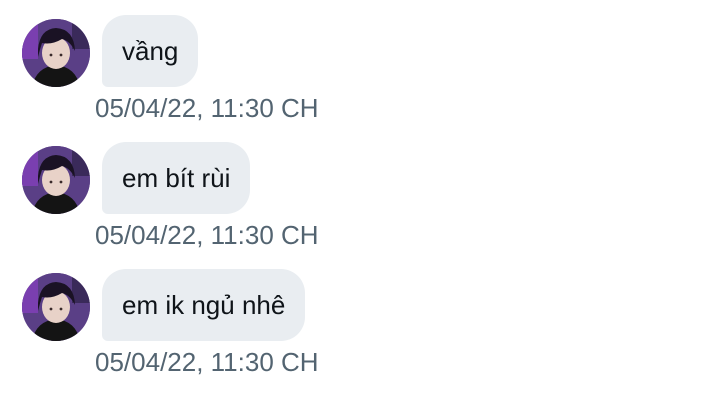  Describe the element at coordinates (176, 178) in the screenshot. I see `message-bubble: em bít rùi` at that location.